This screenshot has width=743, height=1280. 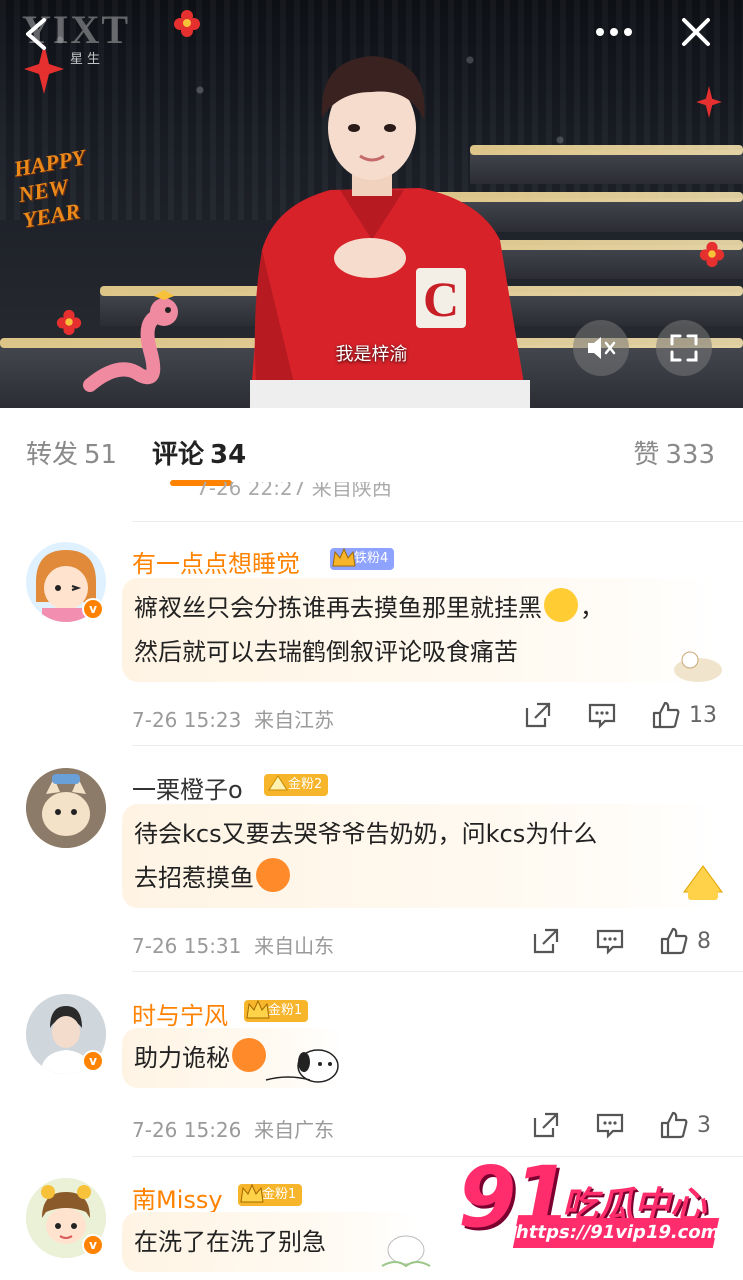 I want to click on comment-username: 一栗橙子o, so click(x=187, y=787).